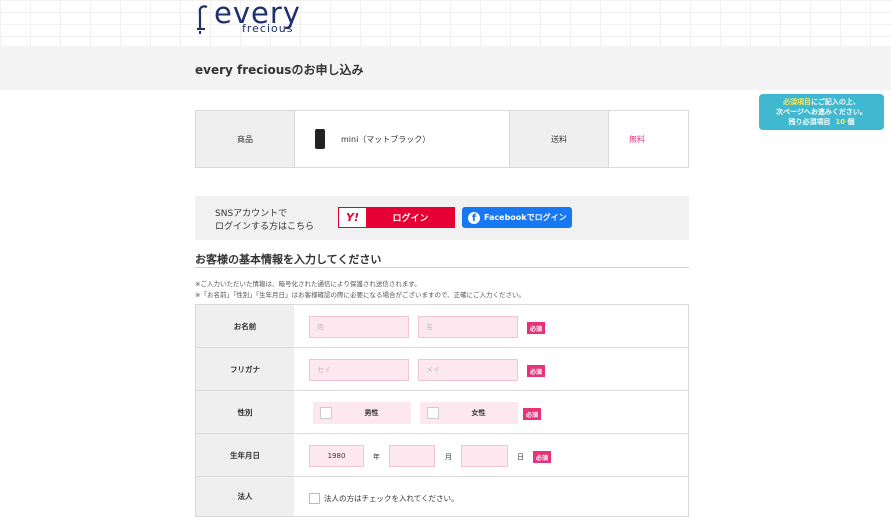  What do you see at coordinates (202, 19) in the screenshot?
I see `faucet-logo-icon` at bounding box center [202, 19].